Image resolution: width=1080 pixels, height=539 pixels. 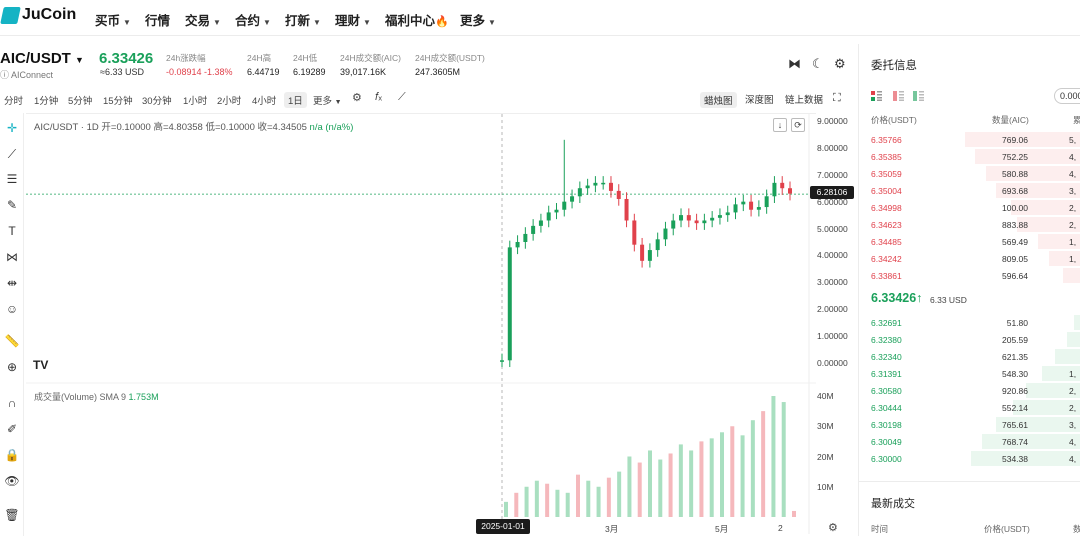 What do you see at coordinates (975, 339) in the screenshot?
I see `bid-row: 6.32380 205.59` at bounding box center [975, 339].